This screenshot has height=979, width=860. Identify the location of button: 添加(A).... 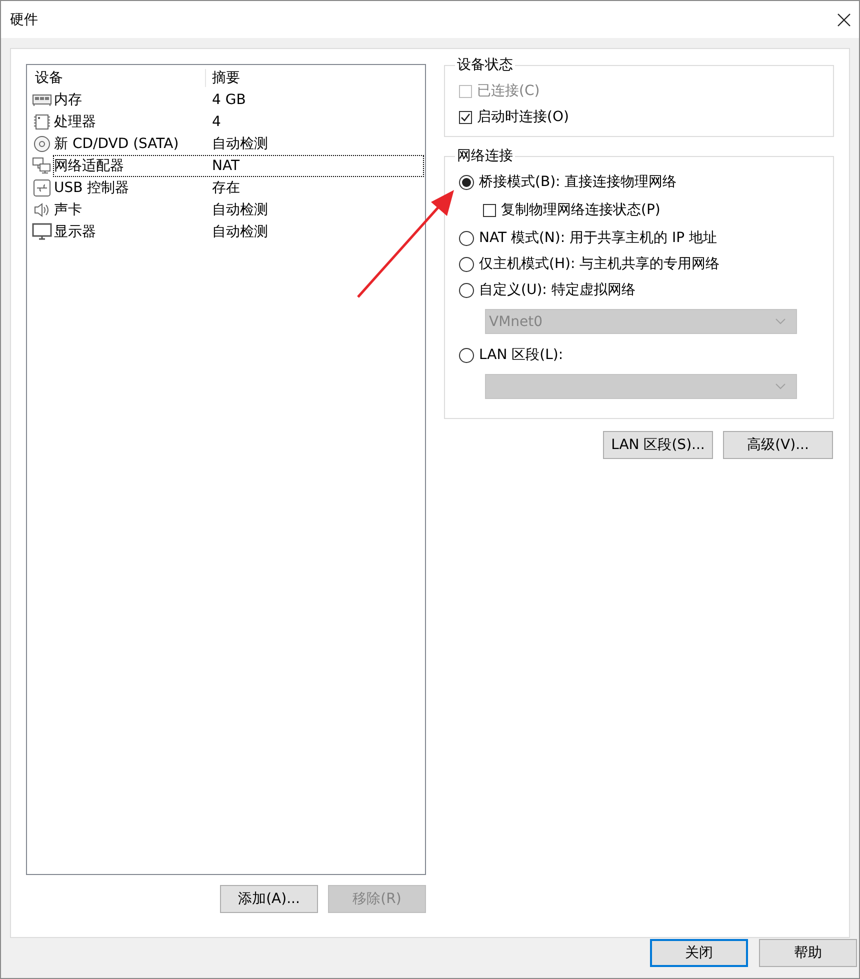
(269, 899).